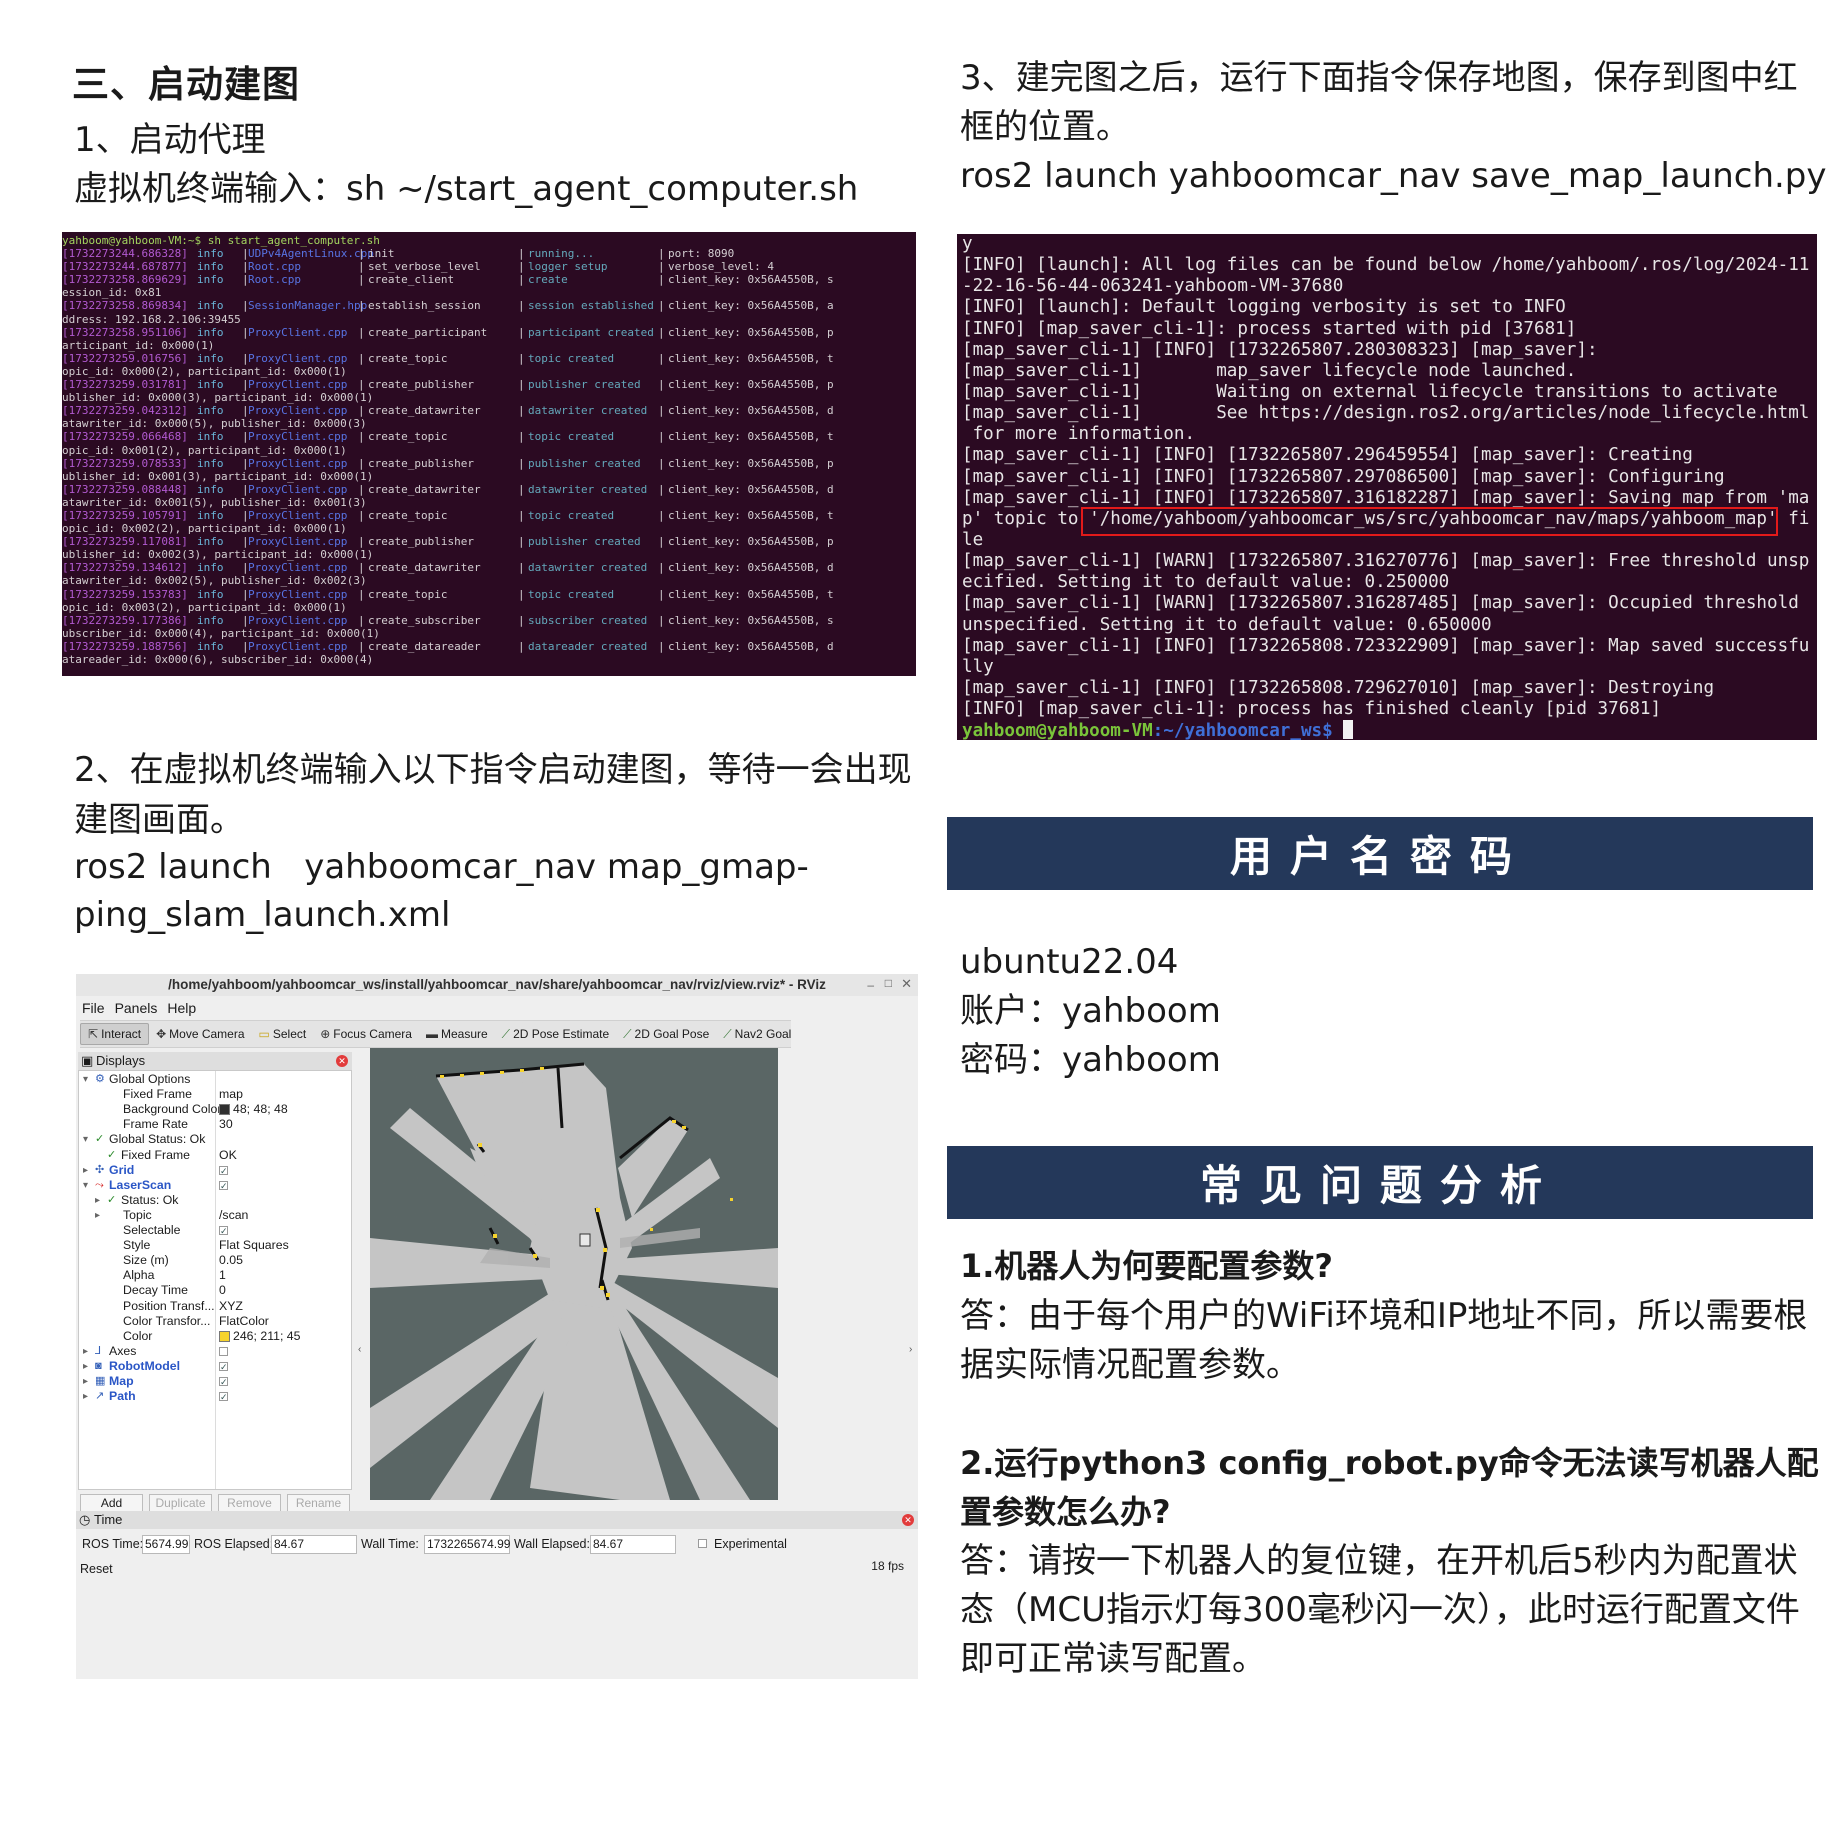  What do you see at coordinates (215, 1215) in the screenshot?
I see `display-tree-row: ▸ Topic/scan` at bounding box center [215, 1215].